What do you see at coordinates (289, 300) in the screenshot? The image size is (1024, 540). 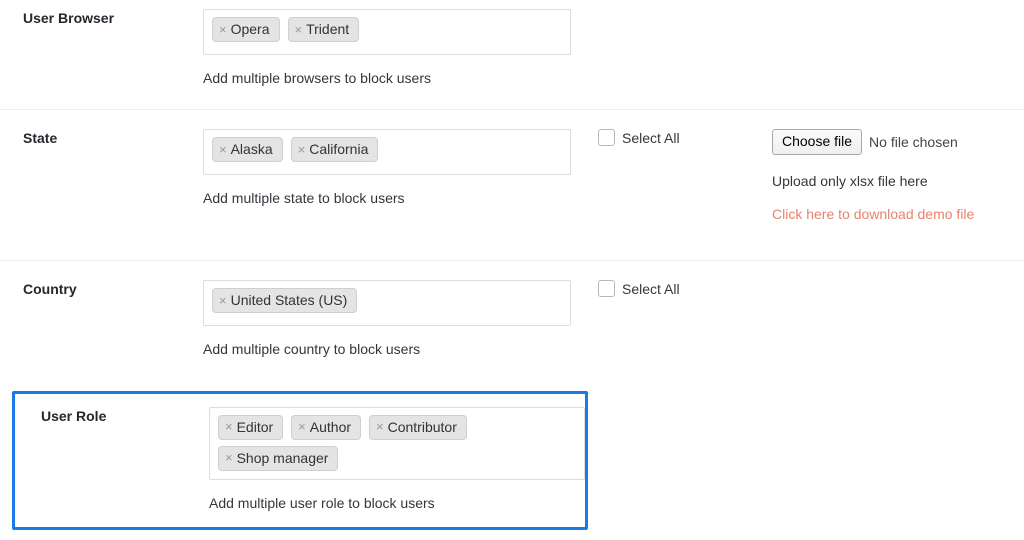 I see `tag-label: United States (US)` at bounding box center [289, 300].